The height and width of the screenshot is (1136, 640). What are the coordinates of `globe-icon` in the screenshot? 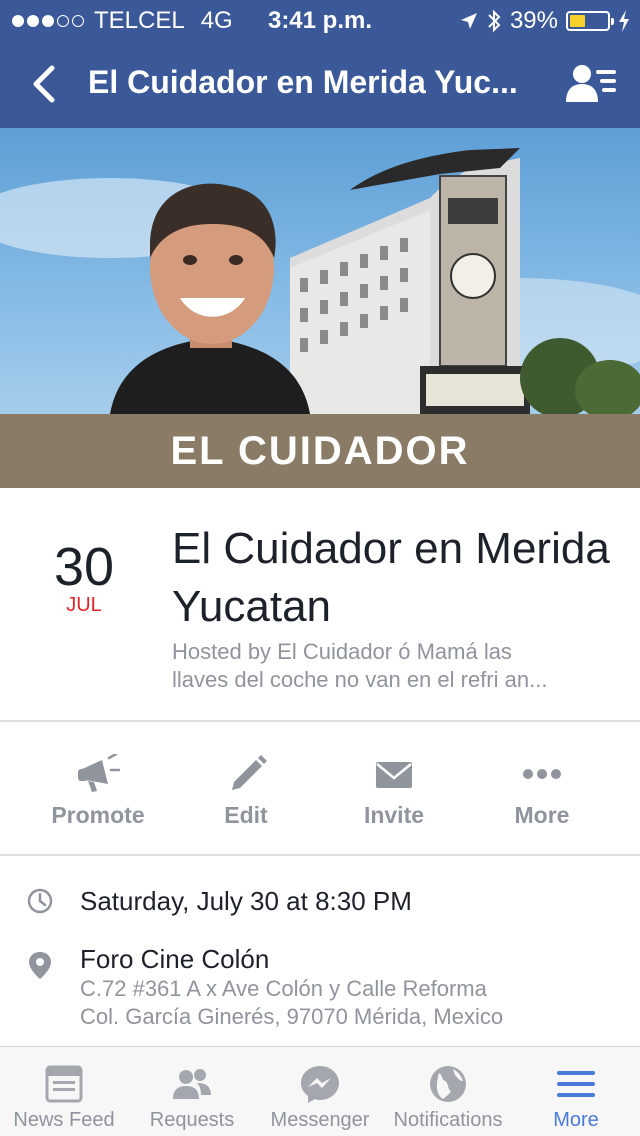 It's located at (448, 1084).